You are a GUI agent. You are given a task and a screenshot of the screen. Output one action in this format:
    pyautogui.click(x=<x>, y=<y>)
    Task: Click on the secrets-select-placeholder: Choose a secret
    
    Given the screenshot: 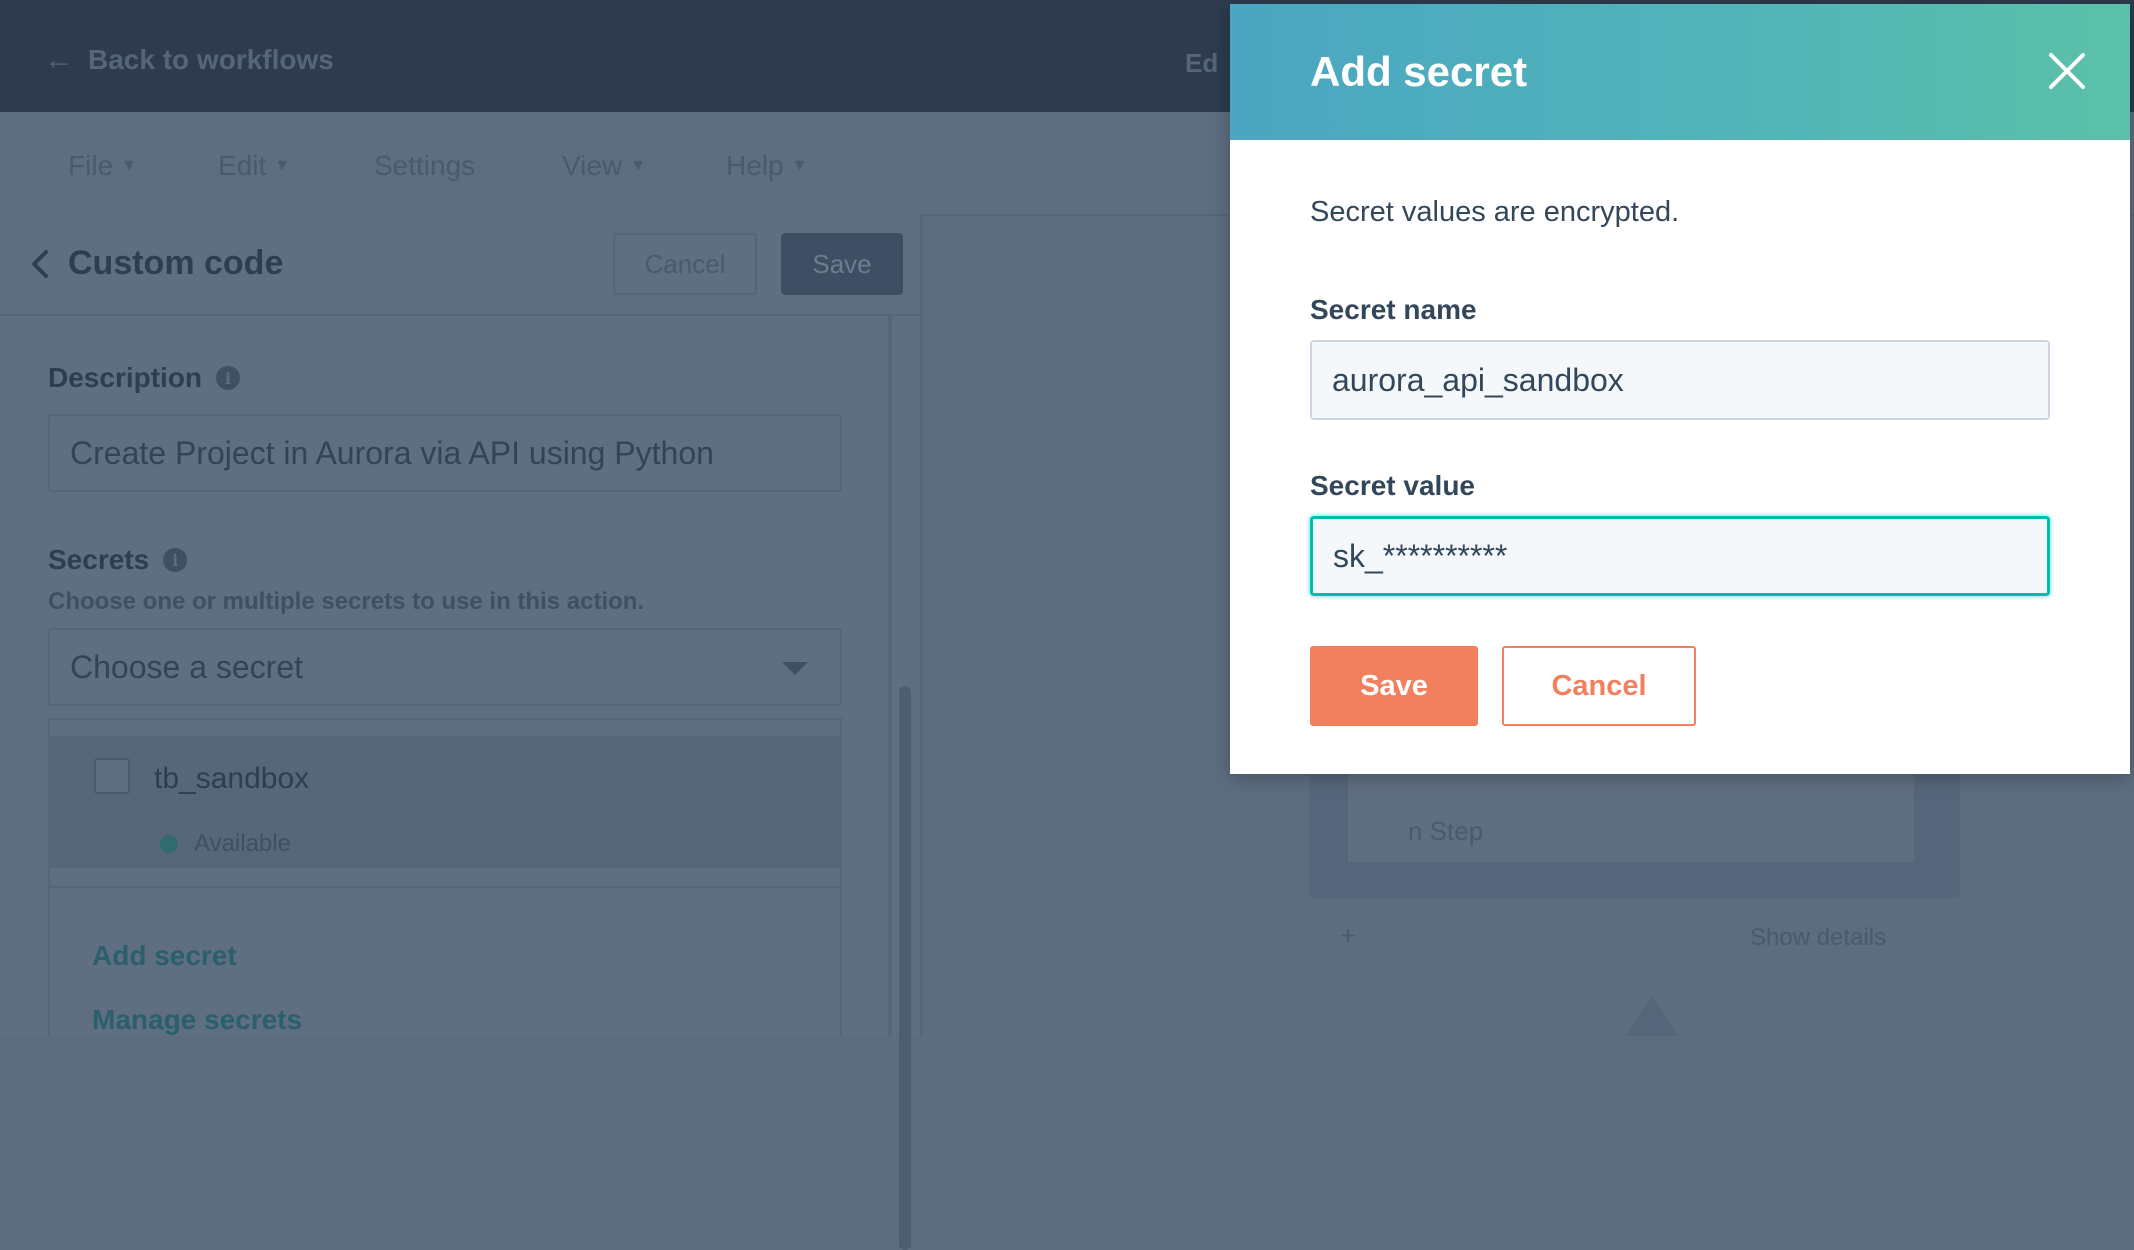 What is the action you would take?
    pyautogui.click(x=187, y=666)
    